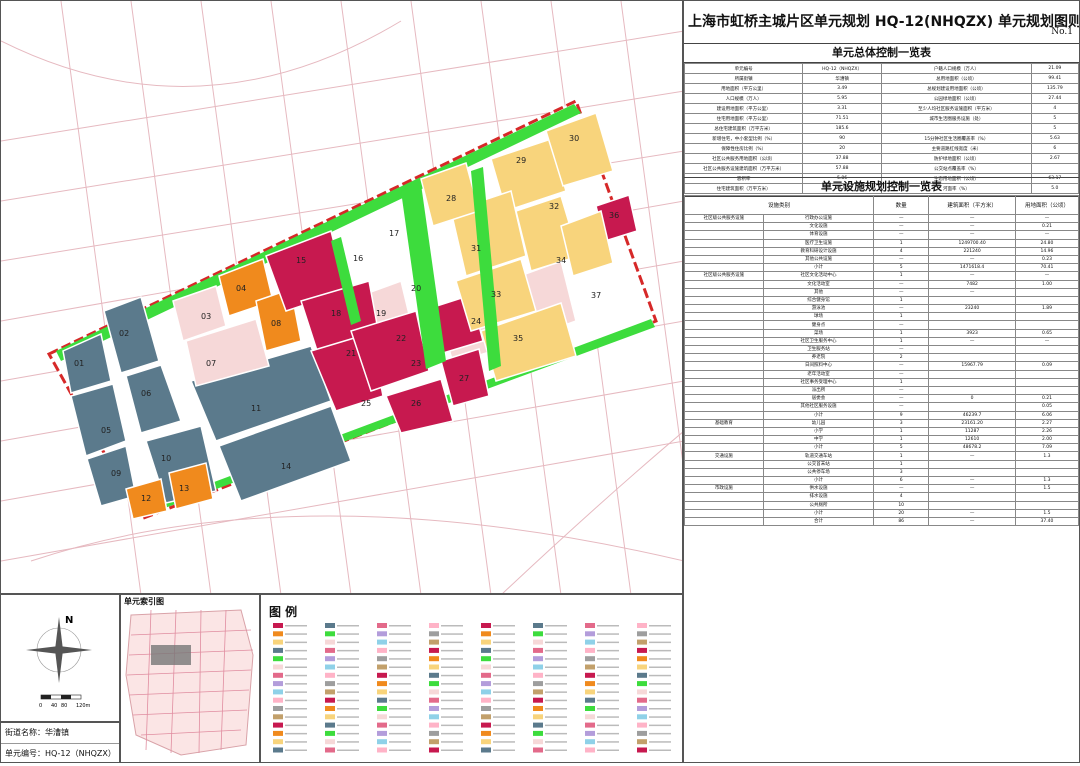  I want to click on table1-row: 所属街镇 华漕镇 总用地面积（公顷） 99.41, so click(881, 78).